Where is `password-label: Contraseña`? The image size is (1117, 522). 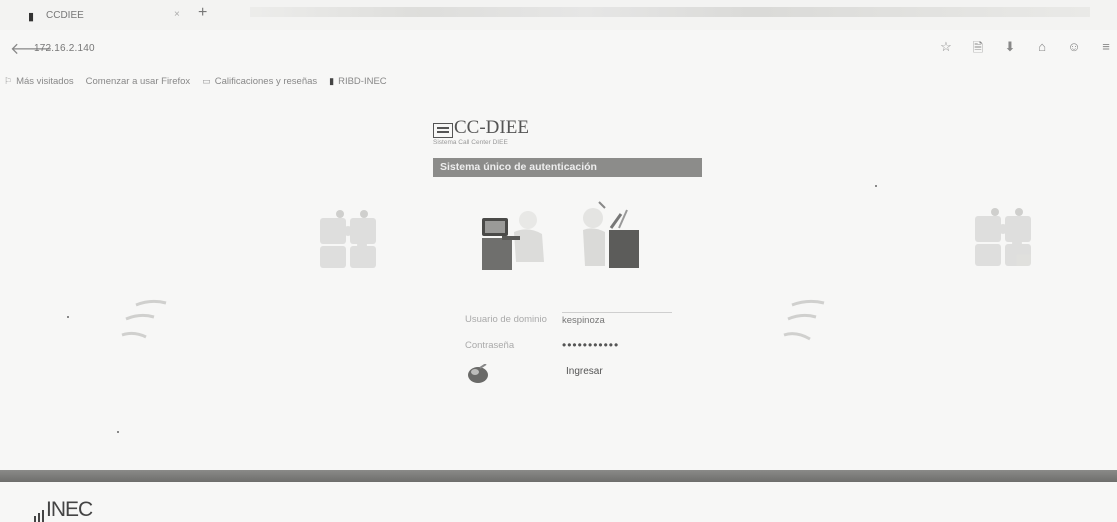 password-label: Contraseña is located at coordinates (490, 345).